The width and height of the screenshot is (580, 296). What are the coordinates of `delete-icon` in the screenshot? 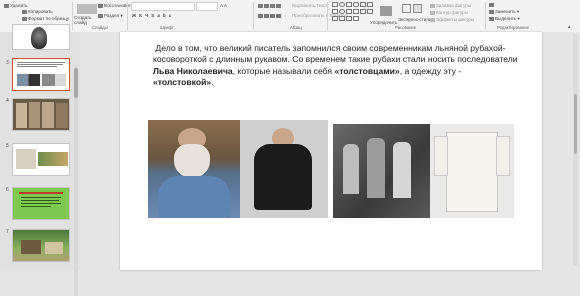 It's located at (6, 5).